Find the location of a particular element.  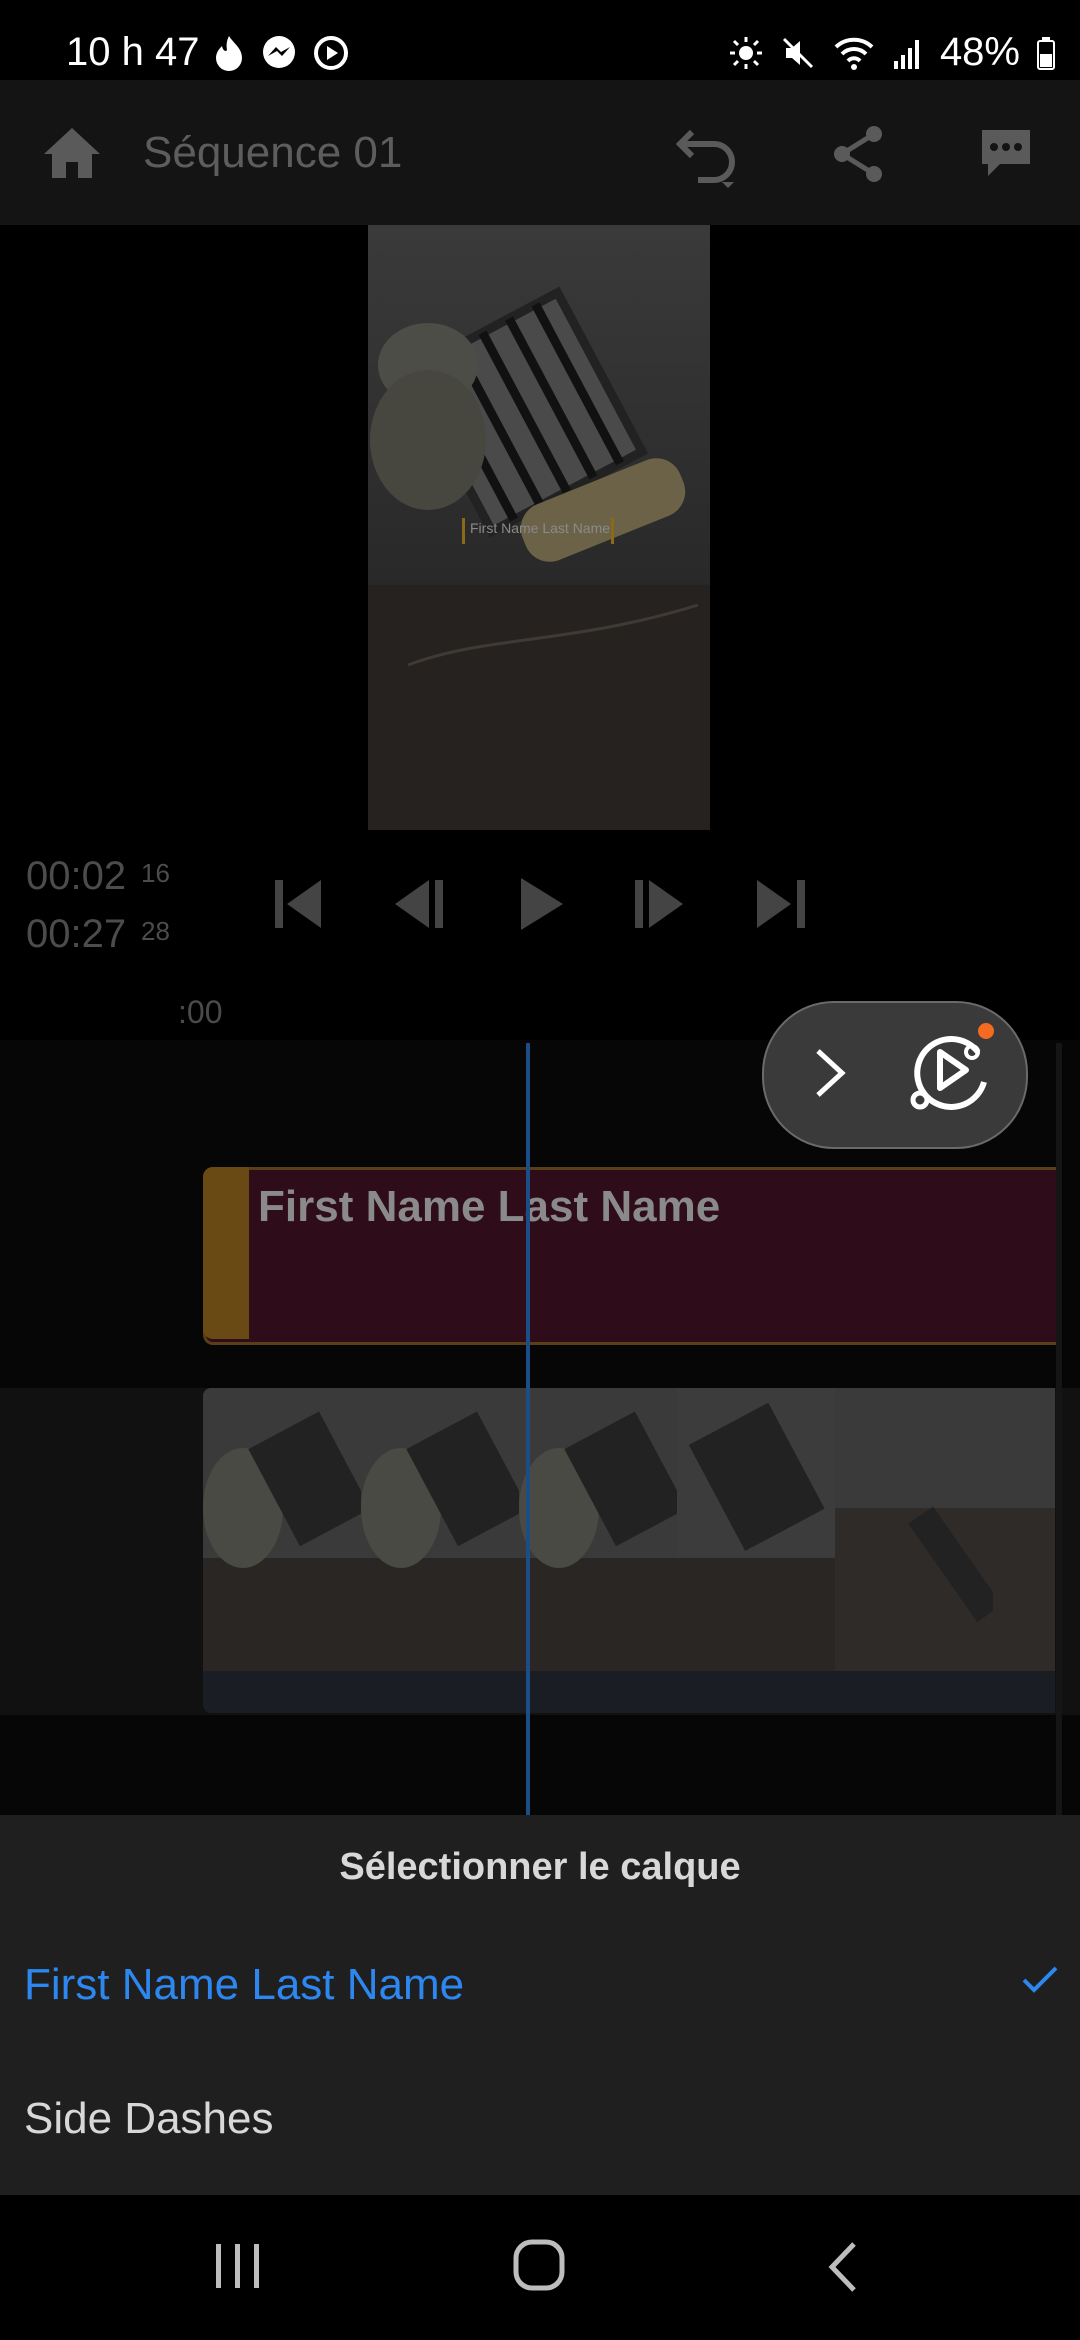

home-icon is located at coordinates (72, 153).